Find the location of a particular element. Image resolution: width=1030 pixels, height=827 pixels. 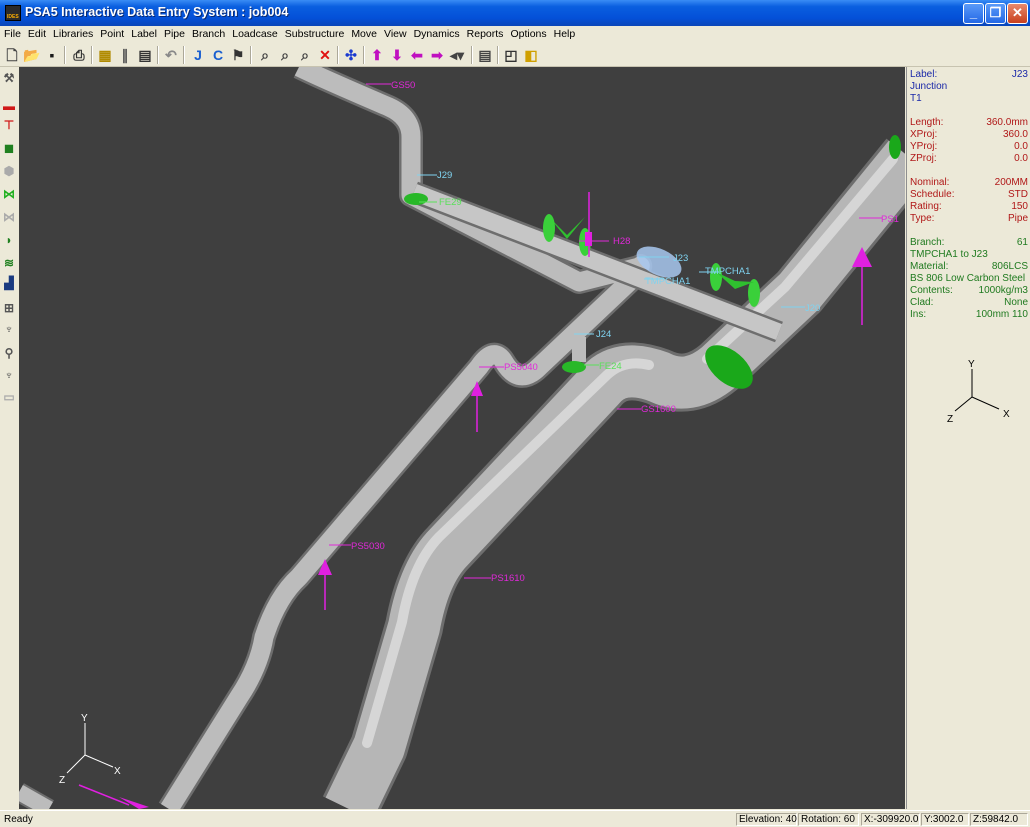

menu-file: File is located at coordinates (12, 33).